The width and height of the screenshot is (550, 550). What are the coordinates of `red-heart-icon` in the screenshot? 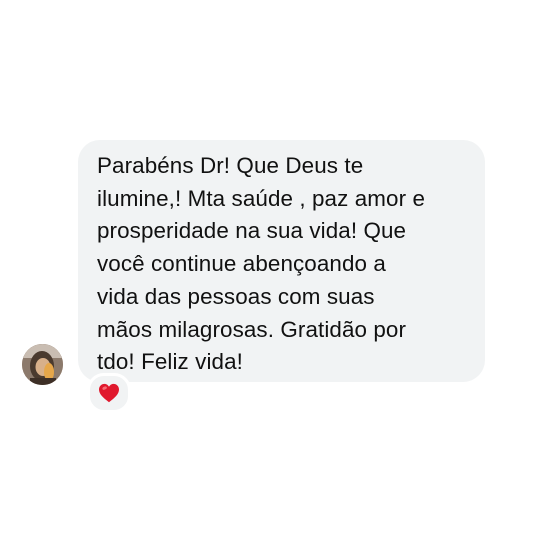 It's located at (109, 393).